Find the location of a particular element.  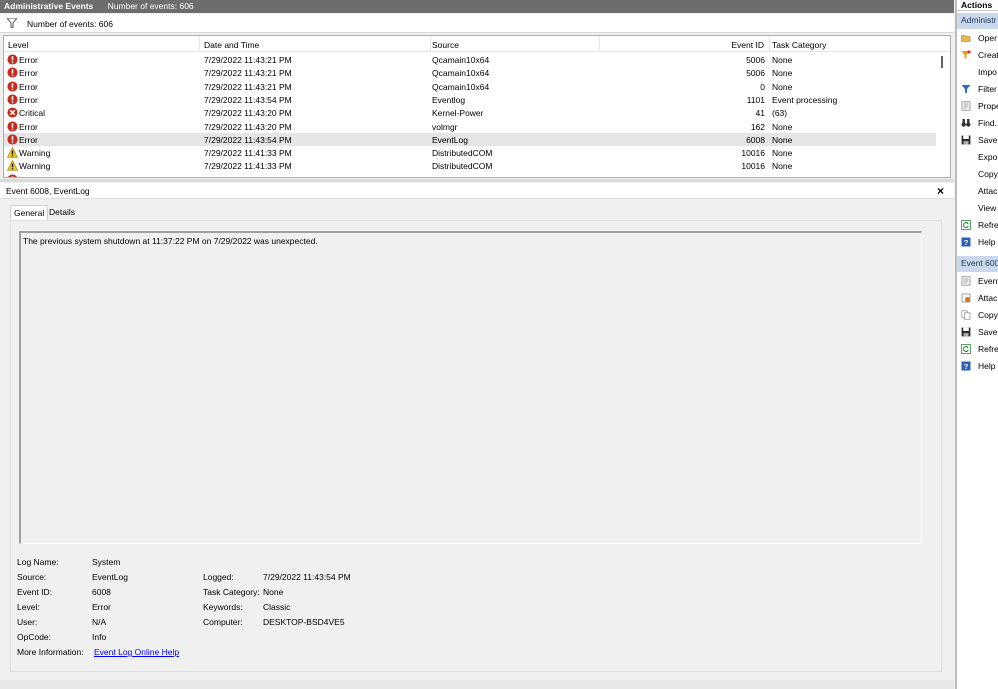

event-properties-icon is located at coordinates (966, 281).